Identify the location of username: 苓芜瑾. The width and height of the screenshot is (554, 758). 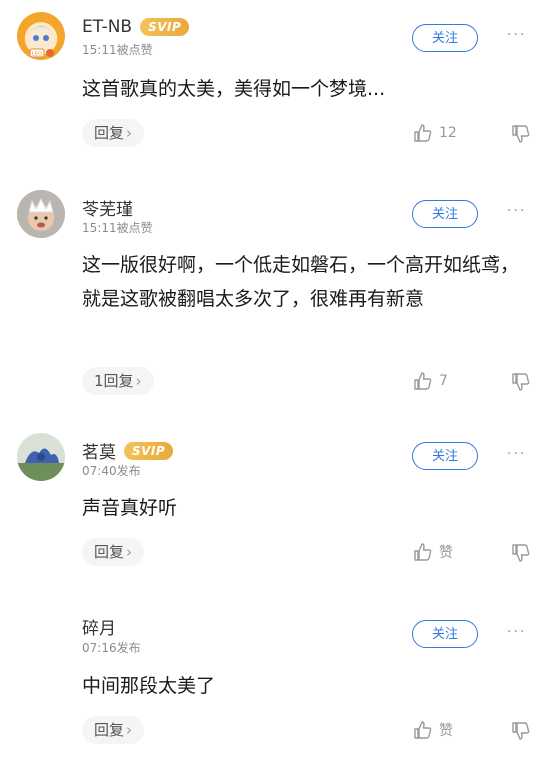
(107, 207).